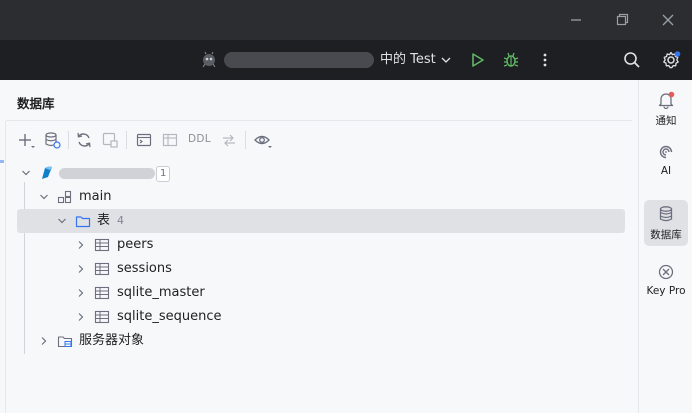 Image resolution: width=692 pixels, height=413 pixels. Describe the element at coordinates (666, 121) in the screenshot. I see `stripe-label: 通知` at that location.